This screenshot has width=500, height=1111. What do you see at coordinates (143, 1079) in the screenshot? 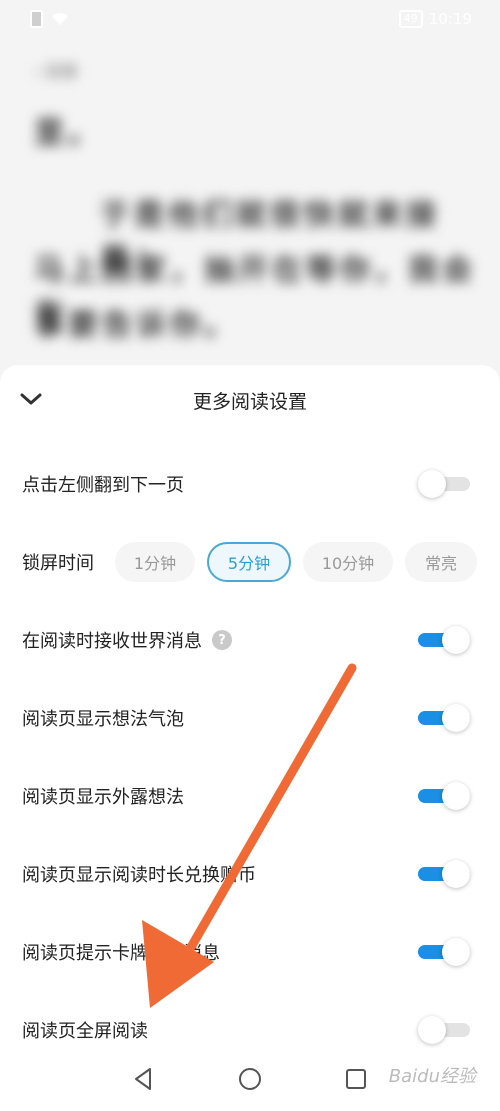
I see `back-triangle-icon` at bounding box center [143, 1079].